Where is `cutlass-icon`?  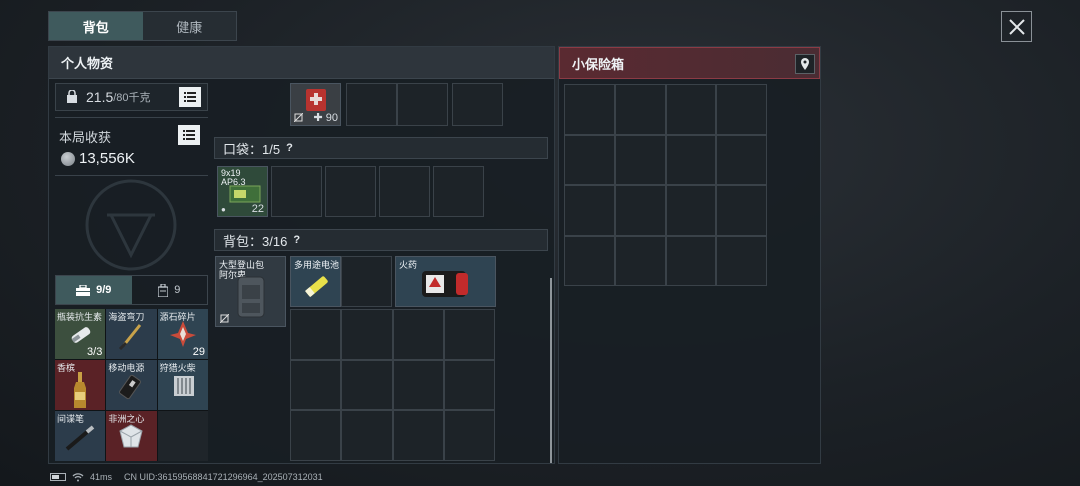 cutlass-icon is located at coordinates (130, 337).